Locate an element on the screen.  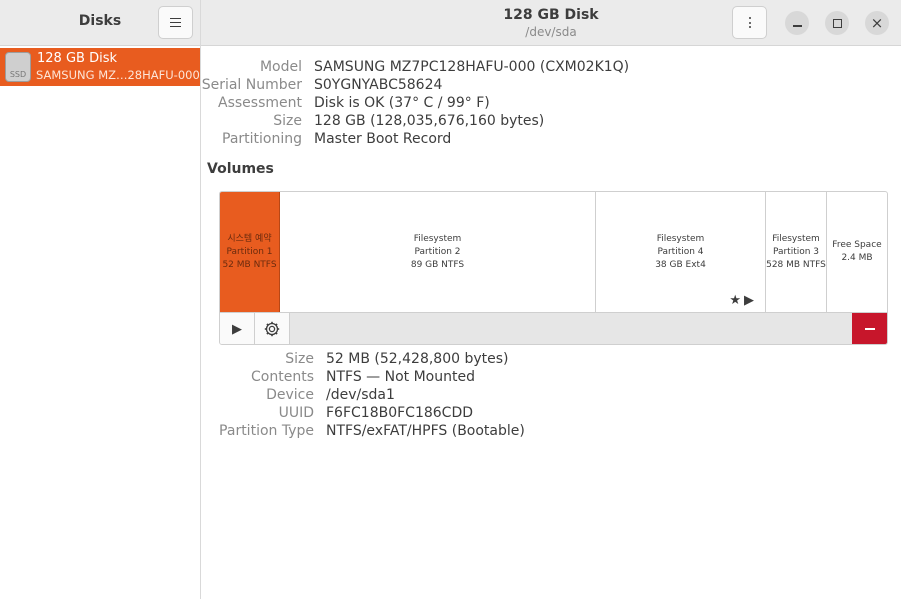
volume-partition: Partition 3 is located at coordinates (796, 251).